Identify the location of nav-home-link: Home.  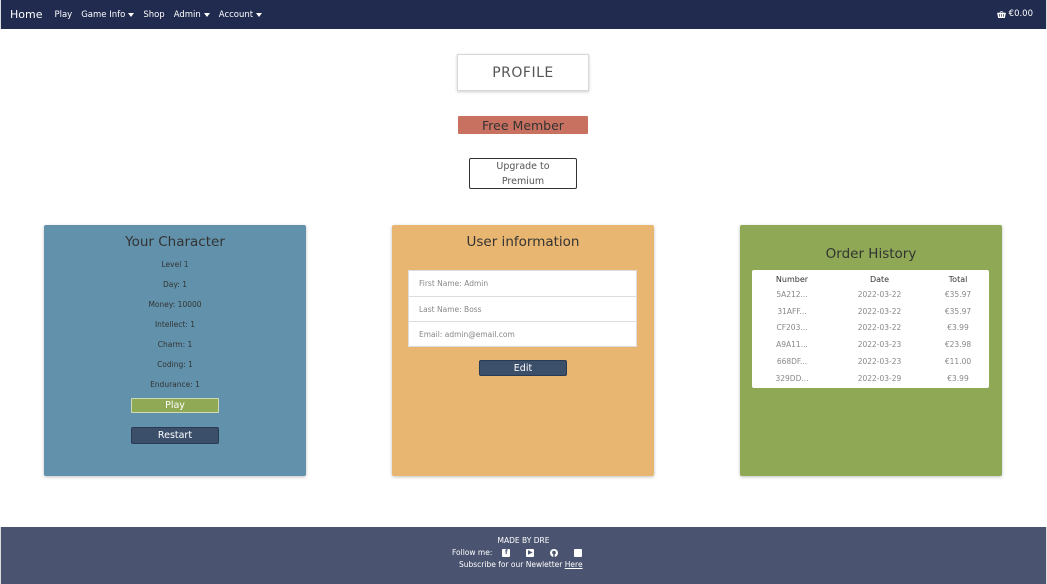
(26, 14).